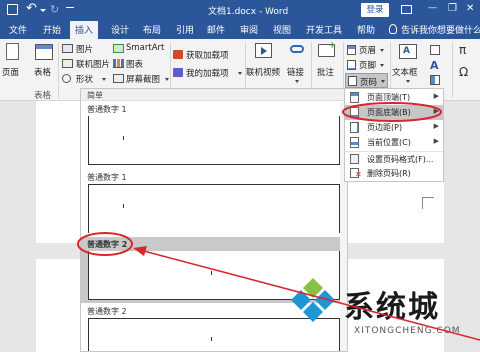 The width and height of the screenshot is (480, 352). What do you see at coordinates (214, 95) in the screenshot?
I see `gallery-section-header: 简单` at bounding box center [214, 95].